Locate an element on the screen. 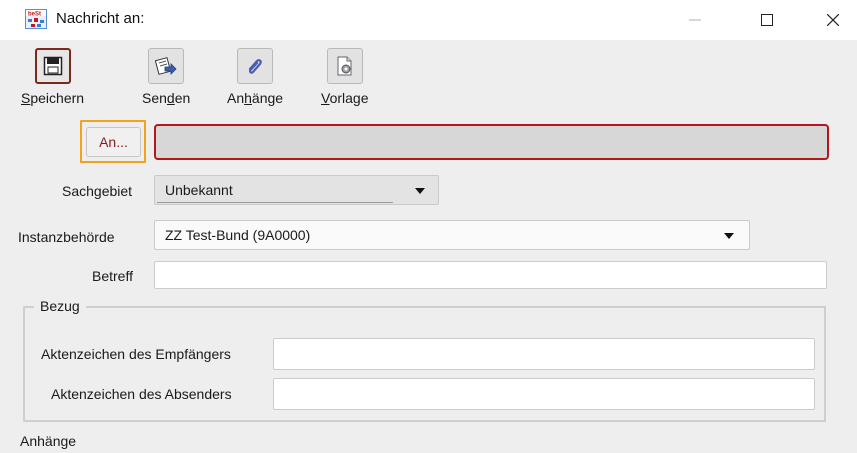 This screenshot has width=857, height=453. sachgebiet-label: Sachgebiet is located at coordinates (97, 191).